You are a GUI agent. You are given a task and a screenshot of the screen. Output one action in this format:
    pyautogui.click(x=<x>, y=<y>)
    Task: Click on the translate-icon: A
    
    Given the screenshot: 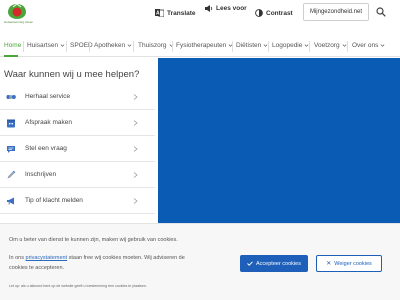 What is the action you would take?
    pyautogui.click(x=159, y=13)
    